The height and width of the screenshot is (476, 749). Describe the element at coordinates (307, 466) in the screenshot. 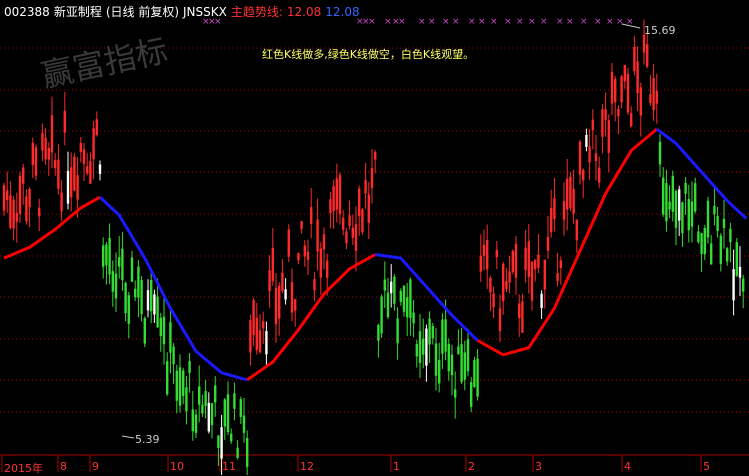

I see `x-axis-tick-label: 12` at that location.